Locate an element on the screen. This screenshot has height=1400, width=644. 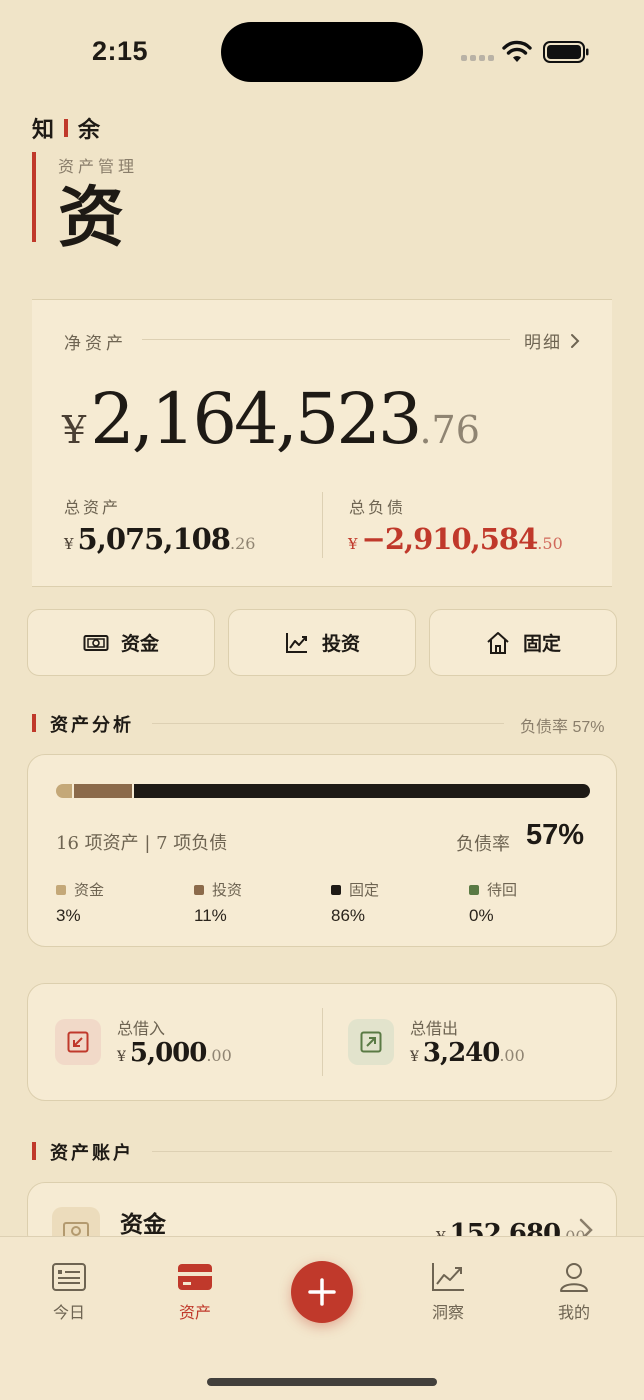
category-label: 资金 is located at coordinates (139, 644).